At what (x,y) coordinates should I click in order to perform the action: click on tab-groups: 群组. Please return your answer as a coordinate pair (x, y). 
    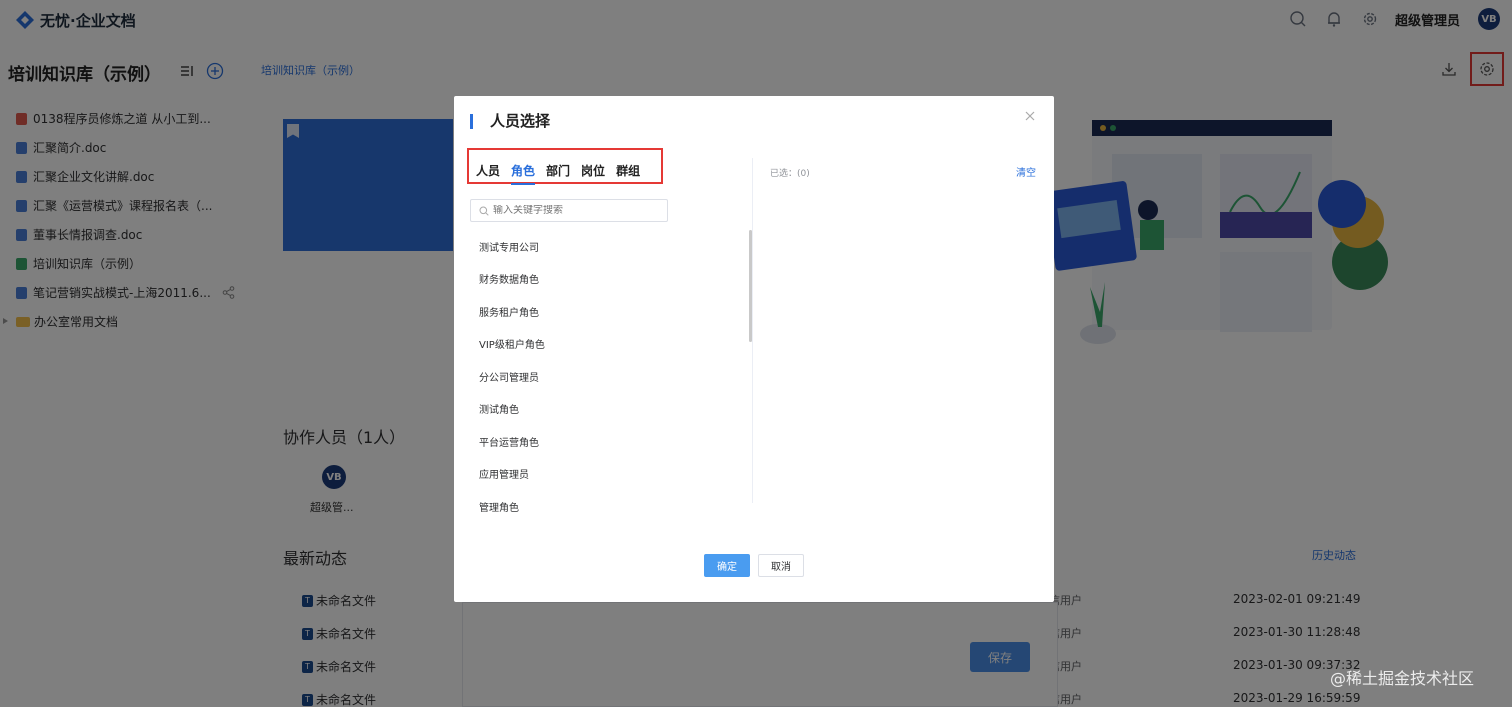
    Looking at the image, I should click on (628, 173).